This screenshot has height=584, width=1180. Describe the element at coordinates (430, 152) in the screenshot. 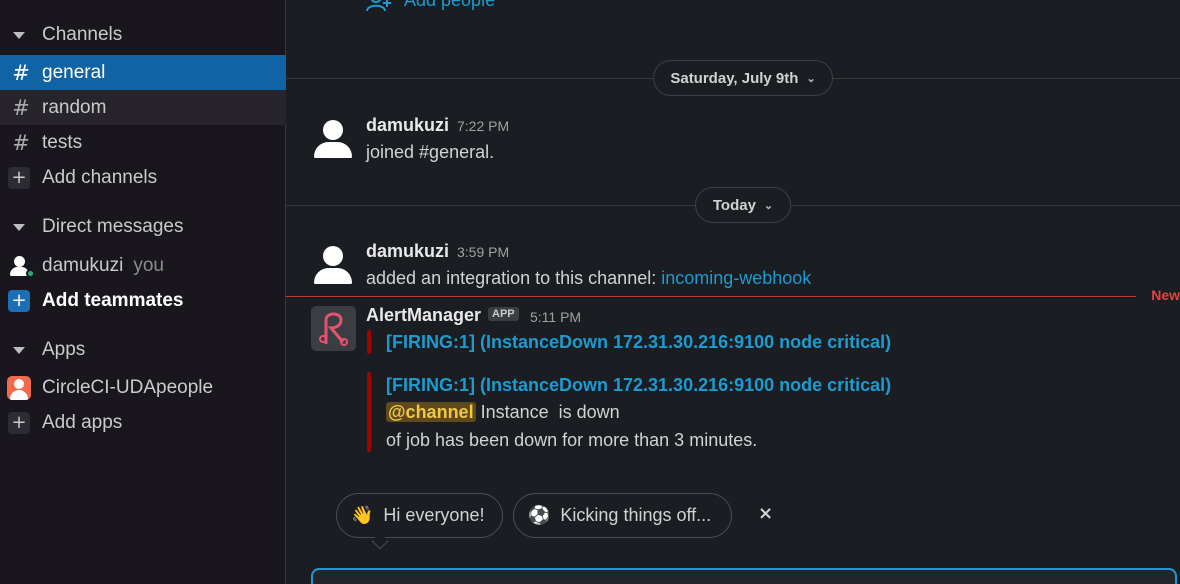

I see `message-text: joined #general.` at that location.